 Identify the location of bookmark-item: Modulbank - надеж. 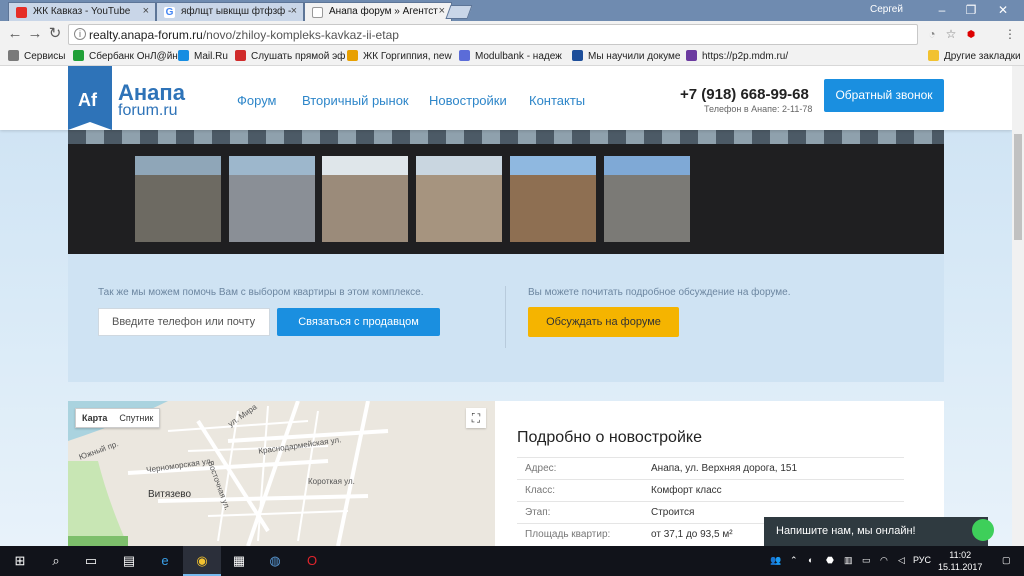
(510, 56).